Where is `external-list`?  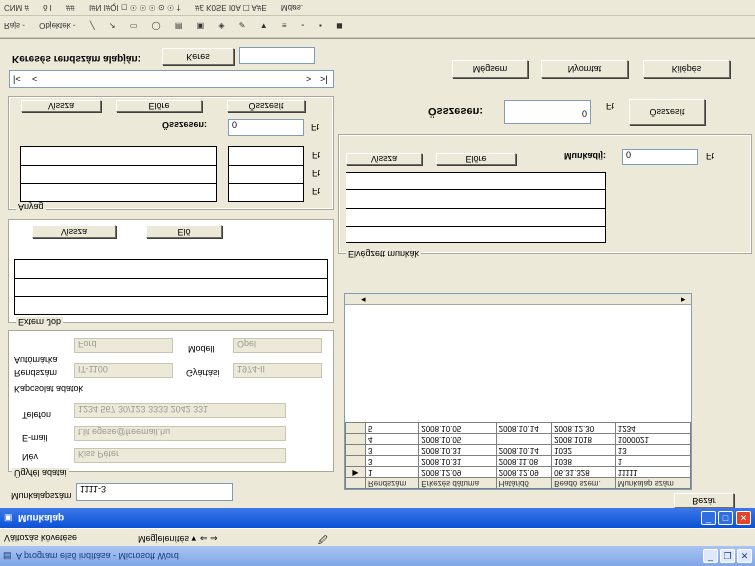 external-list is located at coordinates (171, 287).